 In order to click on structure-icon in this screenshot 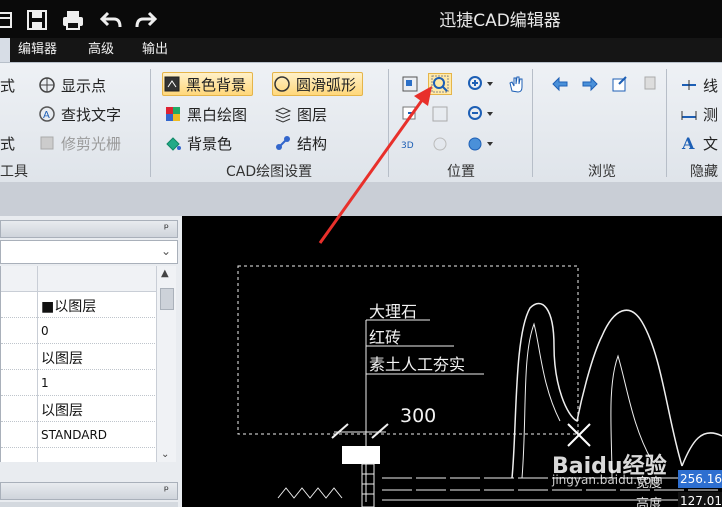, I will do `click(283, 143)`.